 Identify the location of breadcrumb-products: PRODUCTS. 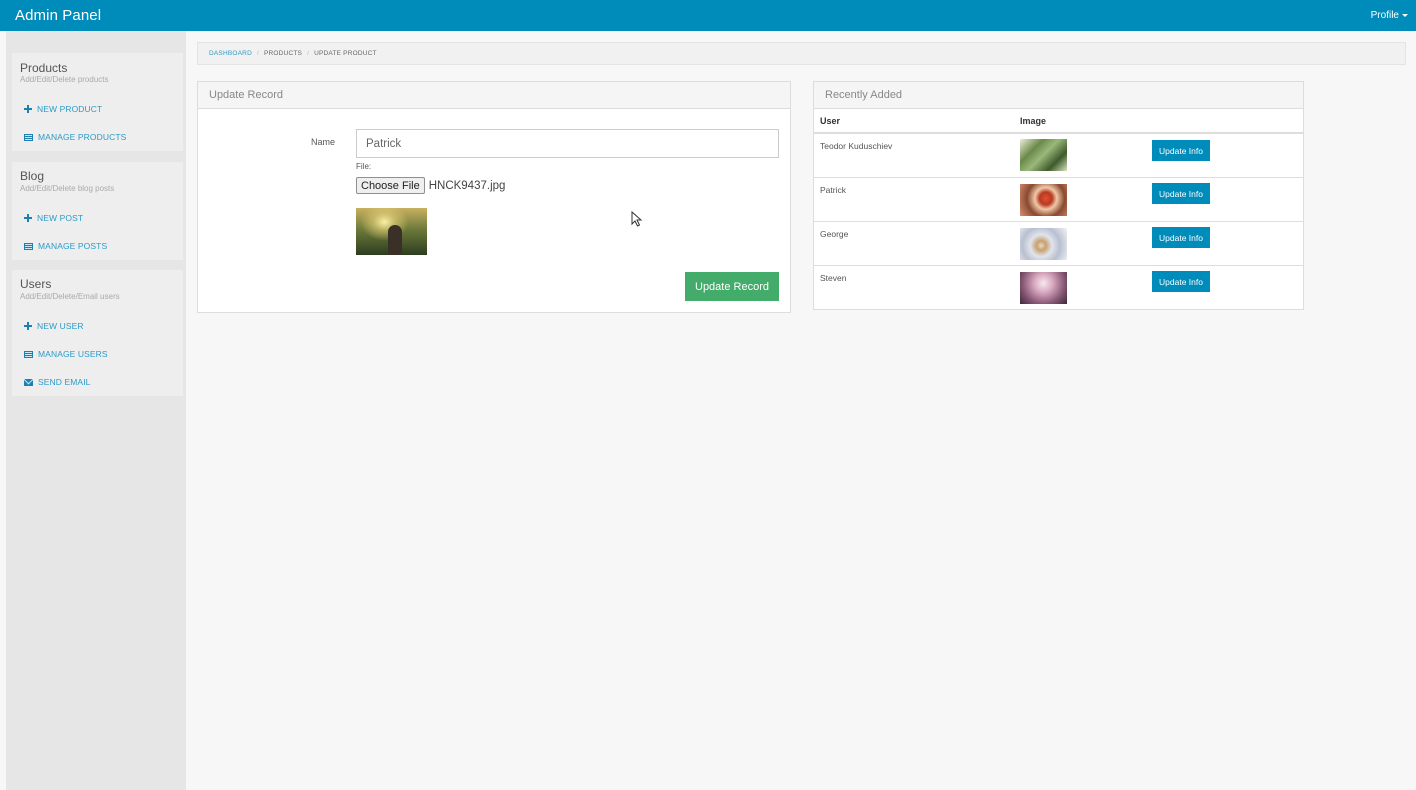
(283, 53).